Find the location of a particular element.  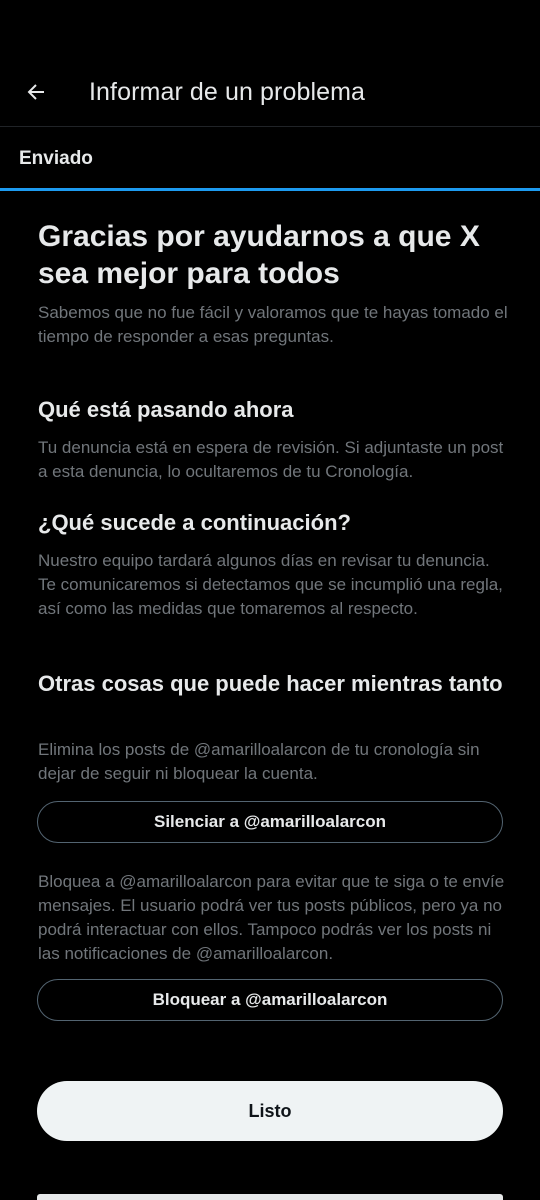

section-heading-now: Qué está pasando ahora is located at coordinates (166, 409).